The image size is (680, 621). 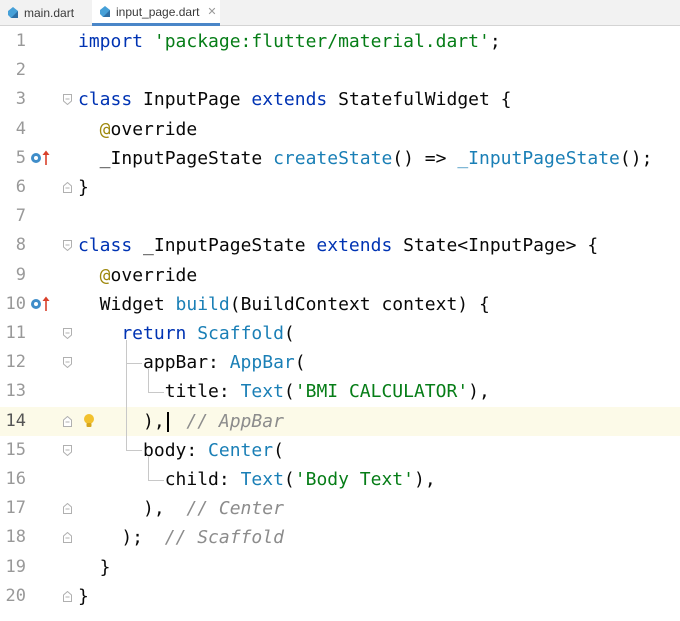 I want to click on line-number: 16, so click(x=15, y=479).